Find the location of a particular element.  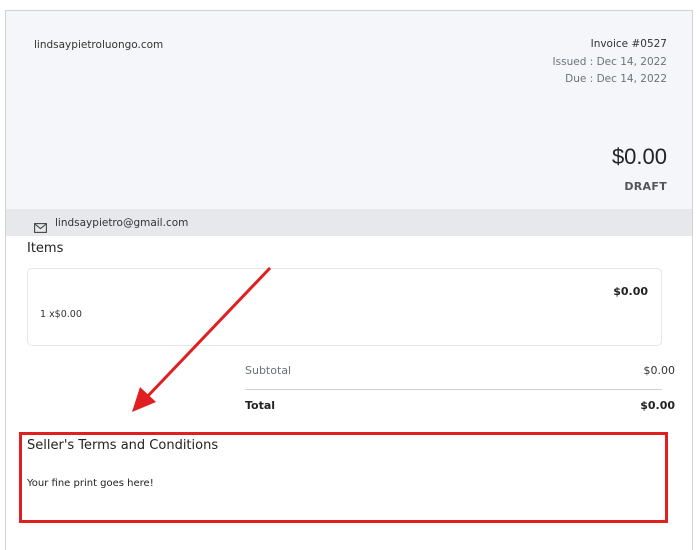

item-description: 1 x$0.00 is located at coordinates (61, 314).